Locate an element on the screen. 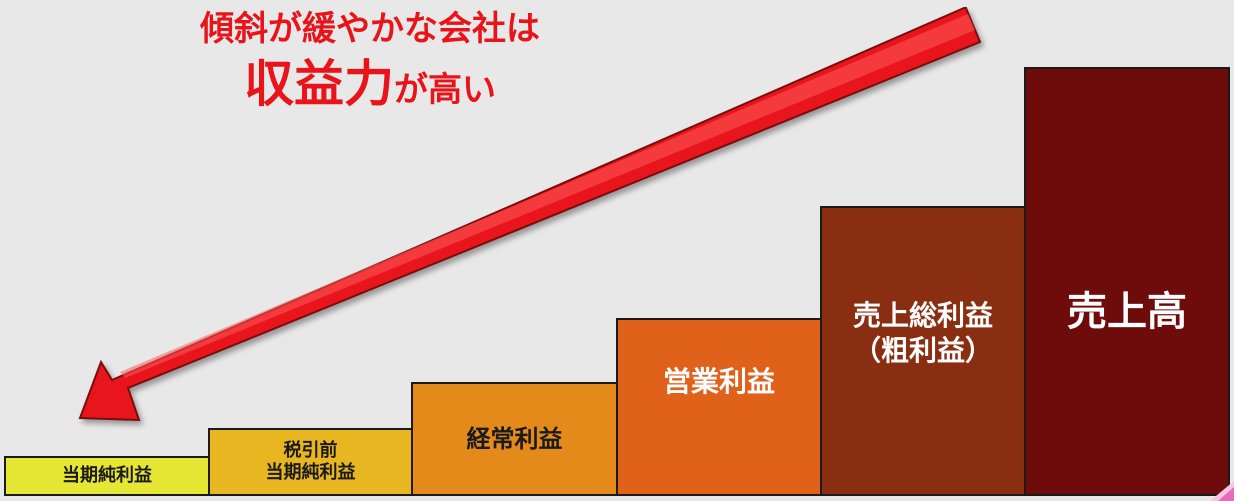 The image size is (1234, 501). headline-rest: が高い is located at coordinates (445, 90).